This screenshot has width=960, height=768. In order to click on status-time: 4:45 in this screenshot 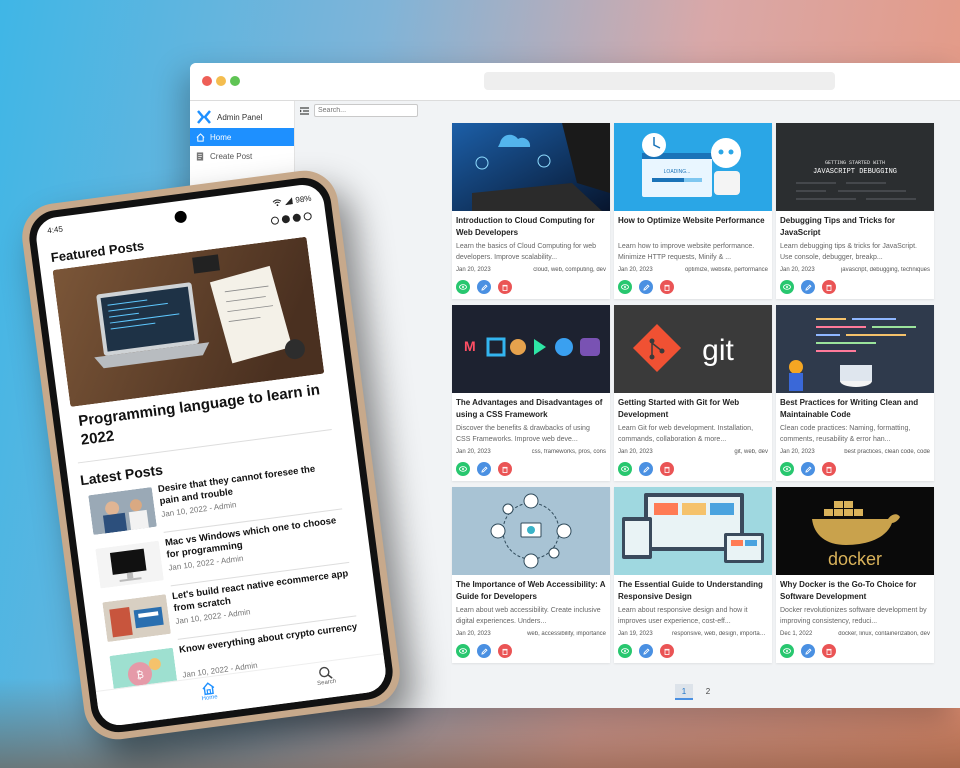, I will do `click(55, 230)`.